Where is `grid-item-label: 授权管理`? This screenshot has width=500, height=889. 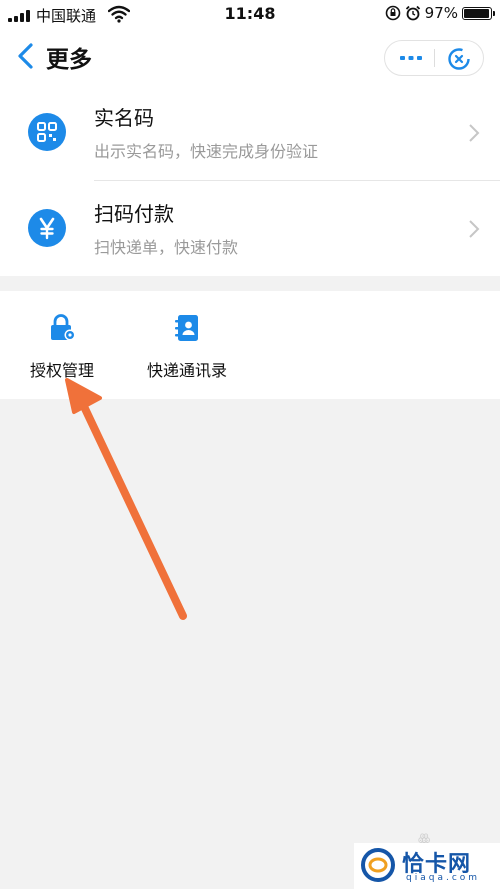
grid-item-label: 授权管理 is located at coordinates (61, 370).